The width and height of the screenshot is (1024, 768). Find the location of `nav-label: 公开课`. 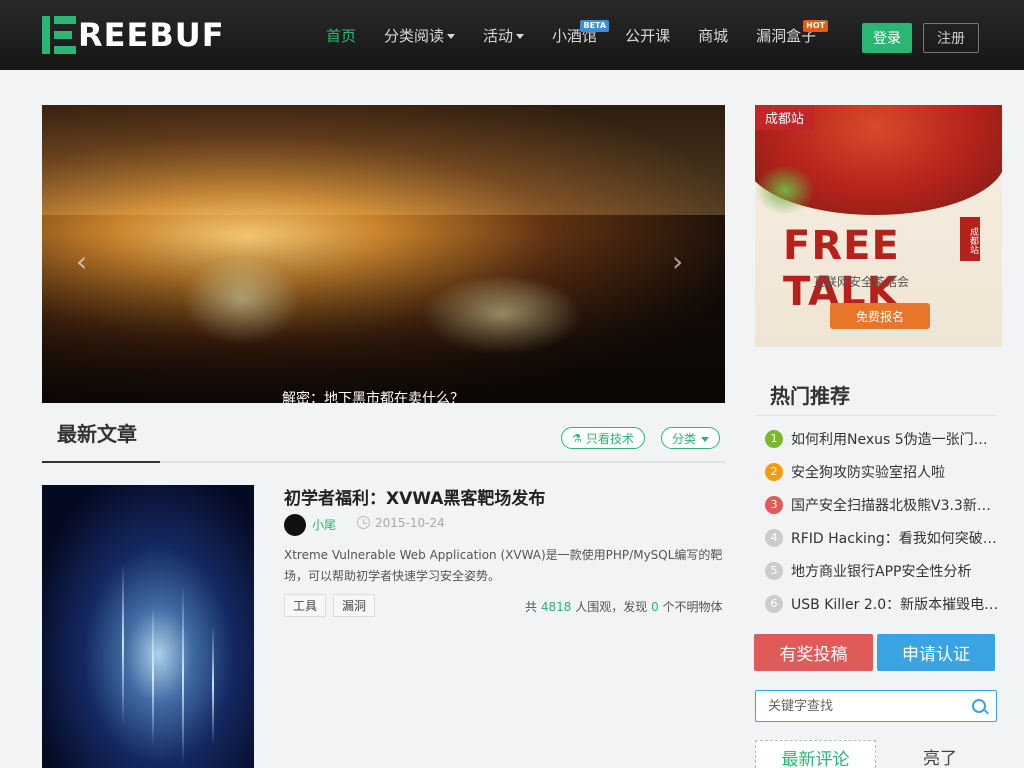

nav-label: 公开课 is located at coordinates (648, 35).